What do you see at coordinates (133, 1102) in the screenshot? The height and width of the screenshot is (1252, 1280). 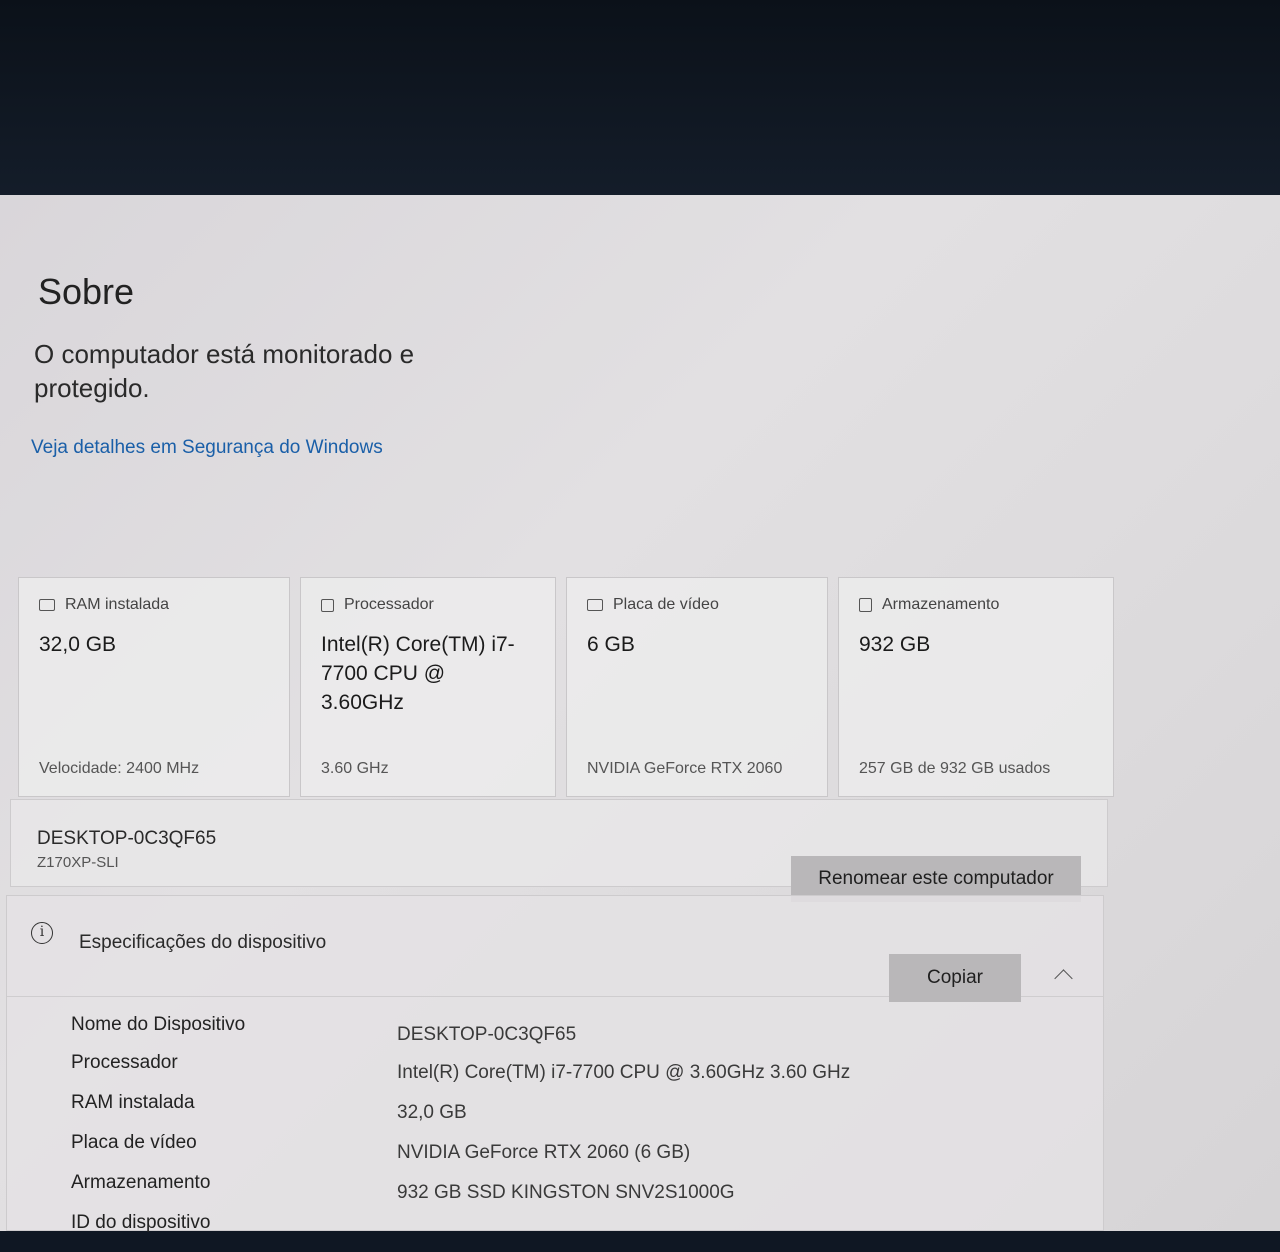 I see `spec-label: RAM instalada` at bounding box center [133, 1102].